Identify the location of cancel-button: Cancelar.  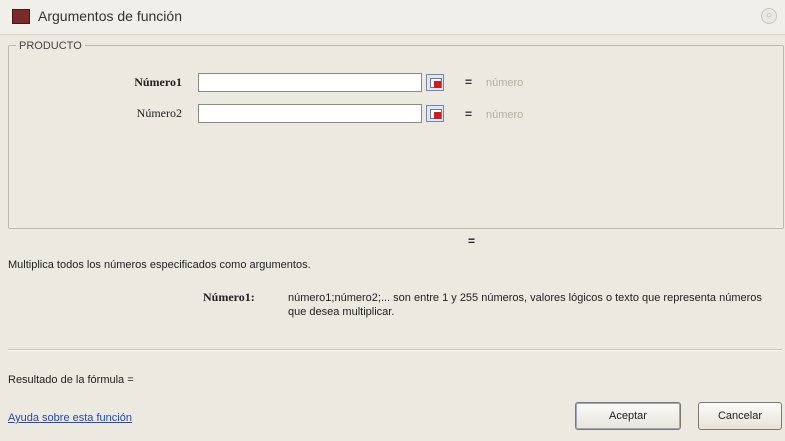
(740, 416).